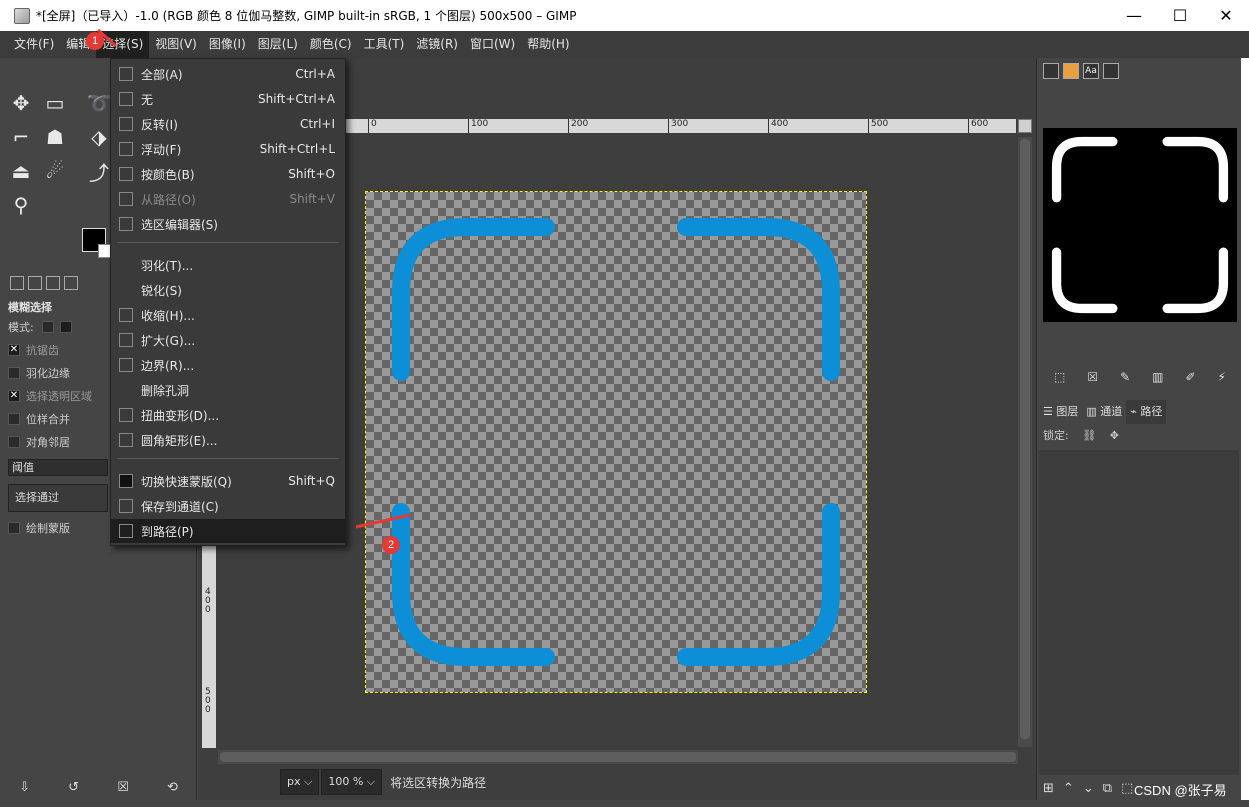  I want to click on step-badge-2: 2, so click(391, 545).